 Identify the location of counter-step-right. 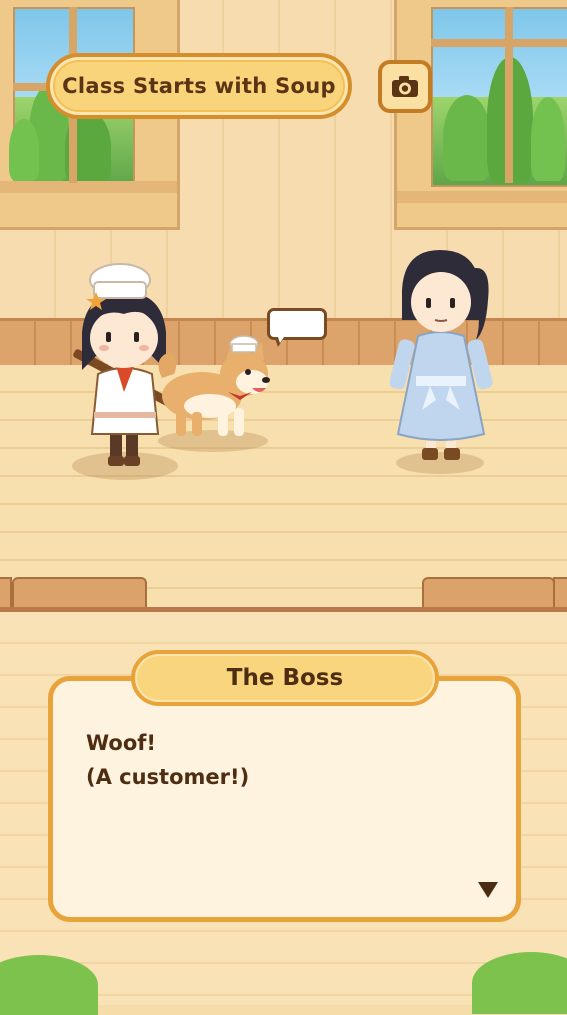
(488, 593).